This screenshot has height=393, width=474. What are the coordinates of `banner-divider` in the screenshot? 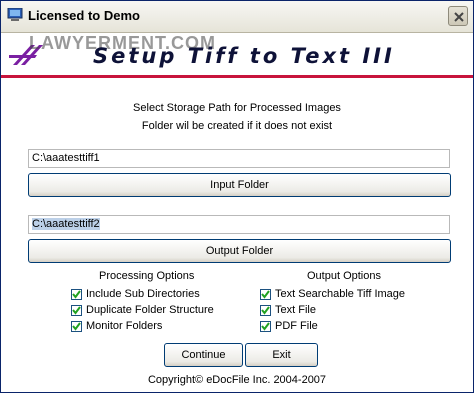 It's located at (237, 76).